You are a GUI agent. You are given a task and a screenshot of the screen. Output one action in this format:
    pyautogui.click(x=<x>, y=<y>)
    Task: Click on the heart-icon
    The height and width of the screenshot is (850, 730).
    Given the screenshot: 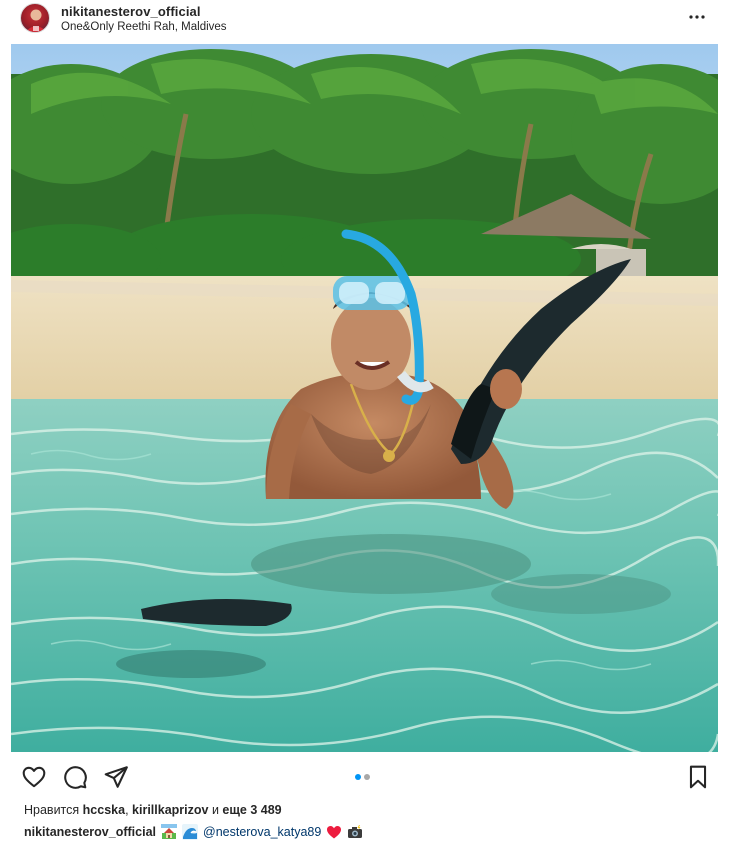 What is the action you would take?
    pyautogui.click(x=34, y=777)
    